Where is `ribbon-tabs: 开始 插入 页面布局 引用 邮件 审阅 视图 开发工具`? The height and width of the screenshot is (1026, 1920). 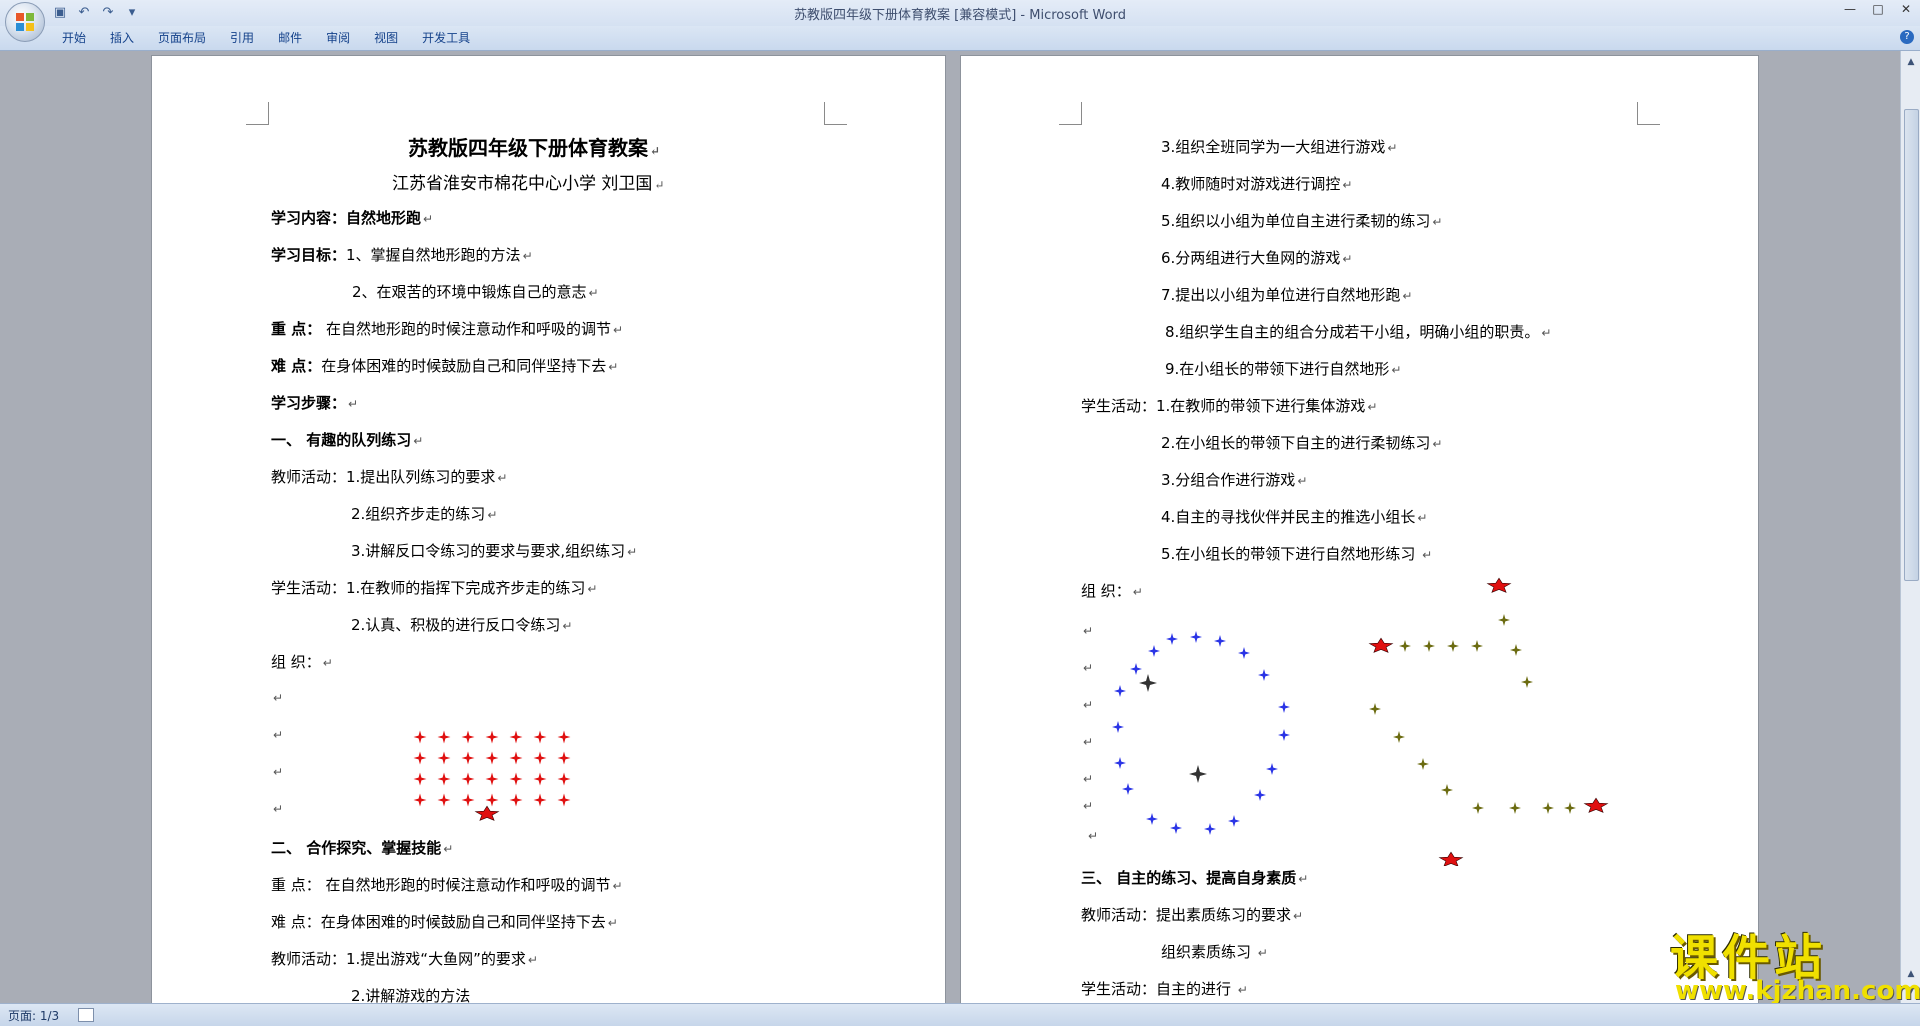
ribbon-tabs: 开始 插入 页面布局 引用 邮件 审阅 视图 开发工具 is located at coordinates (266, 38).